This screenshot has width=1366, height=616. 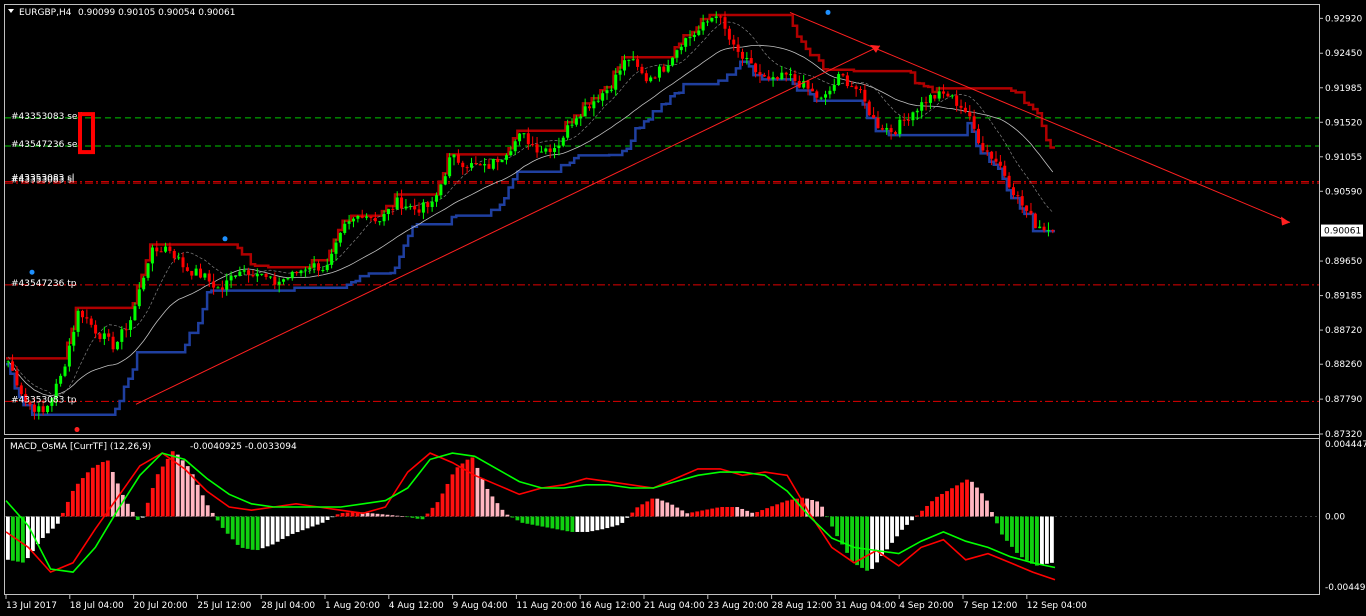 I want to click on time-tick-label: 31 Aug 04:00, so click(x=865, y=606).